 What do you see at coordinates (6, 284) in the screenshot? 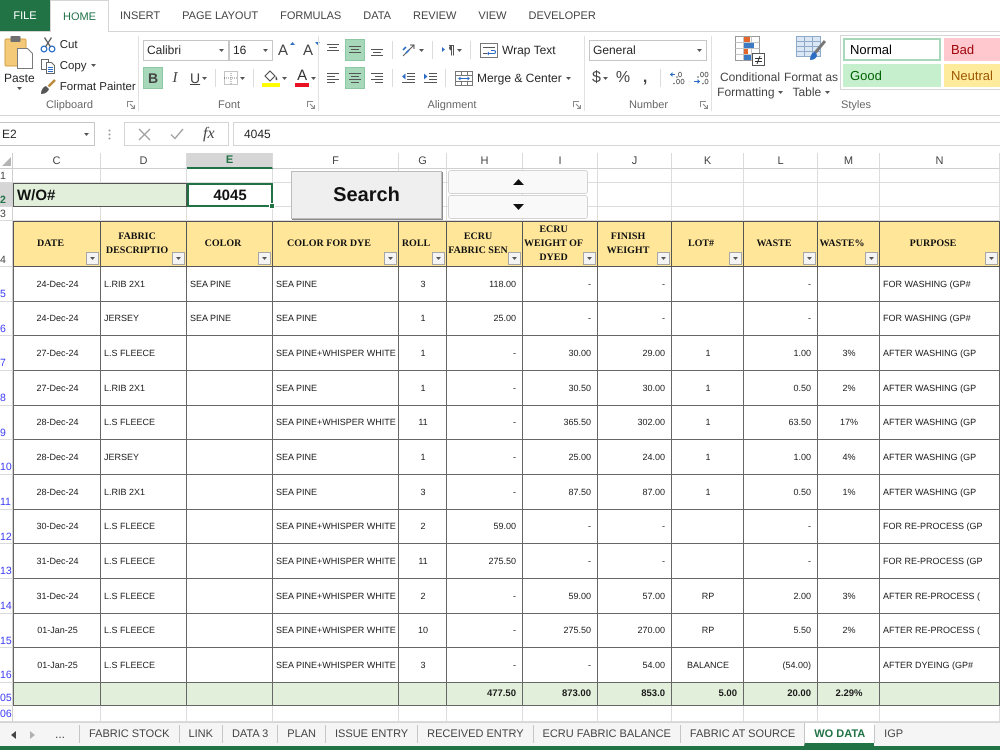
I see `row-number: 5` at bounding box center [6, 284].